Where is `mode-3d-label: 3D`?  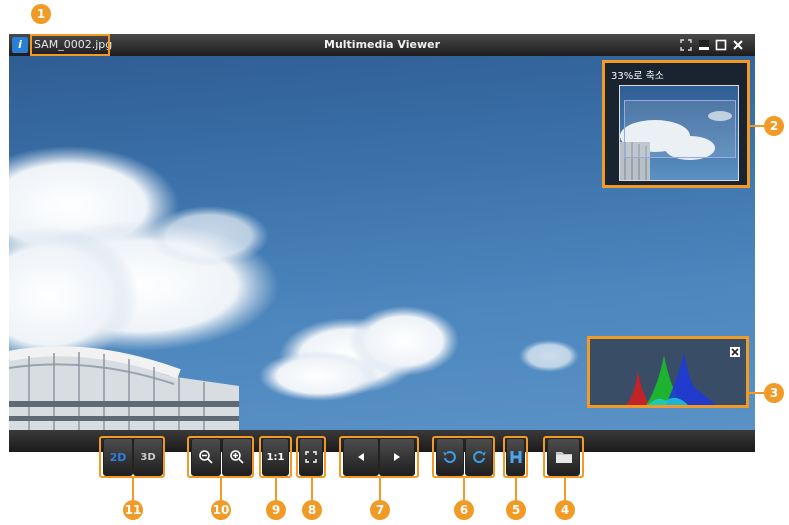
mode-3d-label: 3D is located at coordinates (148, 457).